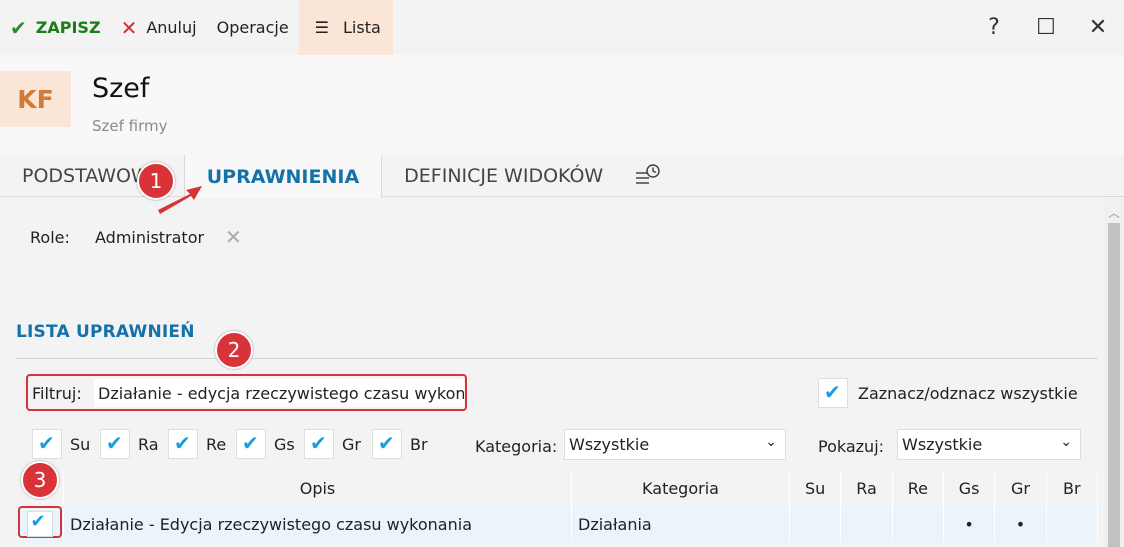 The width and height of the screenshot is (1124, 547). I want to click on vertical-scrollbar: ︿, so click(1114, 372).